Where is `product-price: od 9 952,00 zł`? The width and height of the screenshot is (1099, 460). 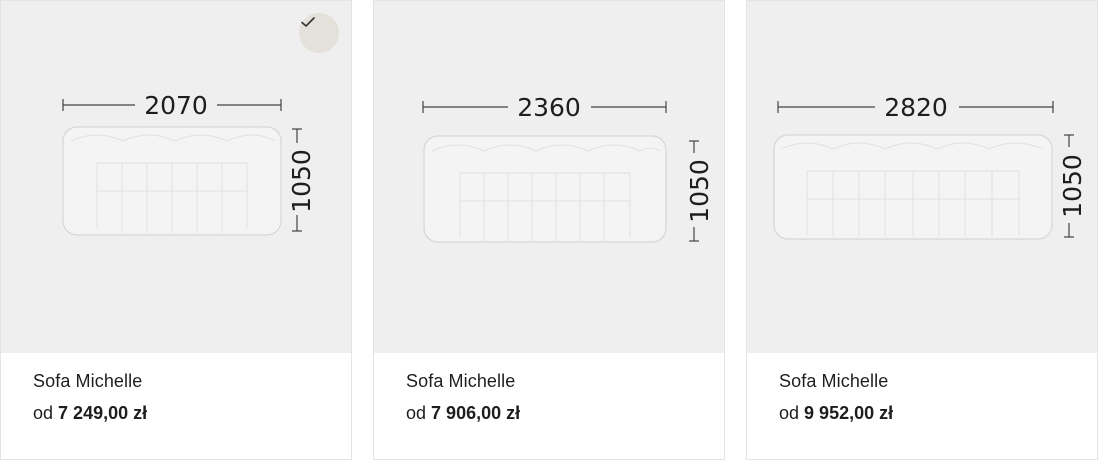 product-price: od 9 952,00 zł is located at coordinates (928, 413).